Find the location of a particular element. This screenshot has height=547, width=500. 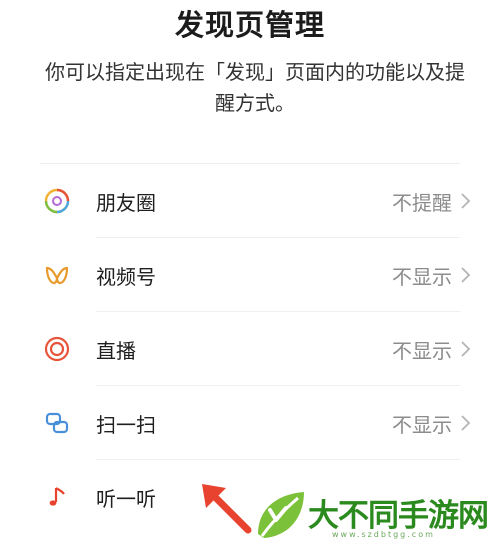

discover-item-live: 直播 不显示 is located at coordinates (250, 349).